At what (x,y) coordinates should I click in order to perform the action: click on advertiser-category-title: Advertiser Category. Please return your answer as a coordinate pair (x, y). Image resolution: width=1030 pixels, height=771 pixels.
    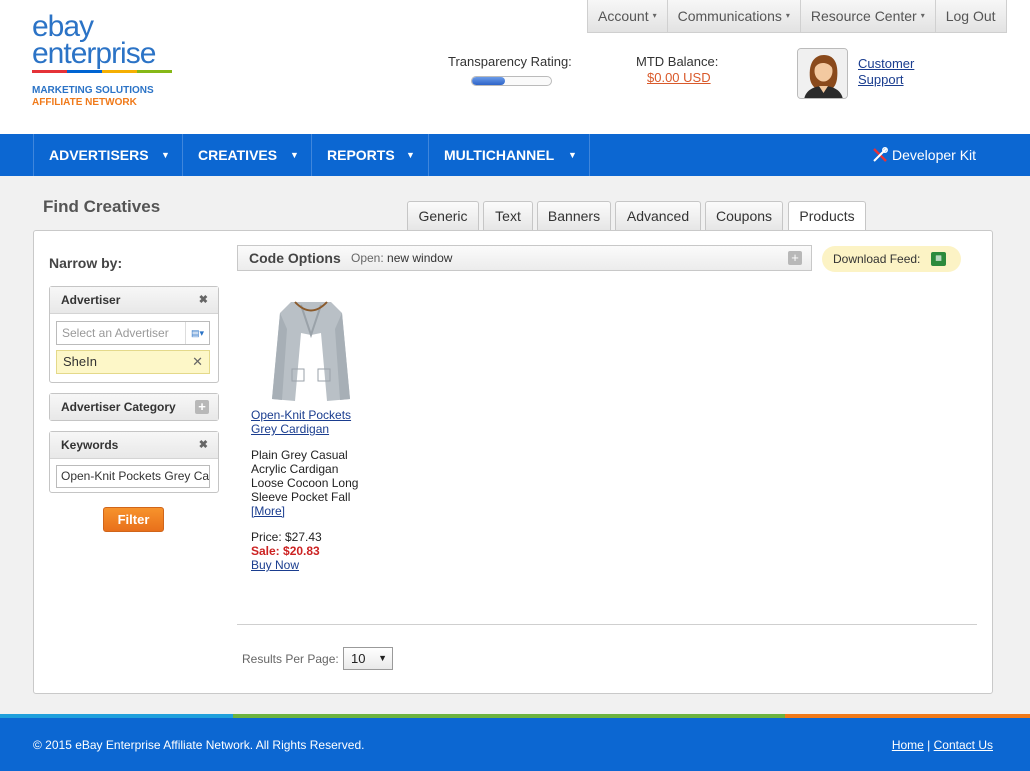
    Looking at the image, I should click on (118, 407).